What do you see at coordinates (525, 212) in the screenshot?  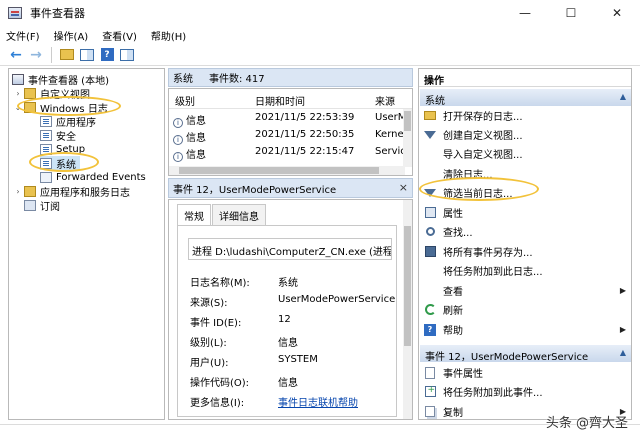 I see `action-properties: 属性` at bounding box center [525, 212].